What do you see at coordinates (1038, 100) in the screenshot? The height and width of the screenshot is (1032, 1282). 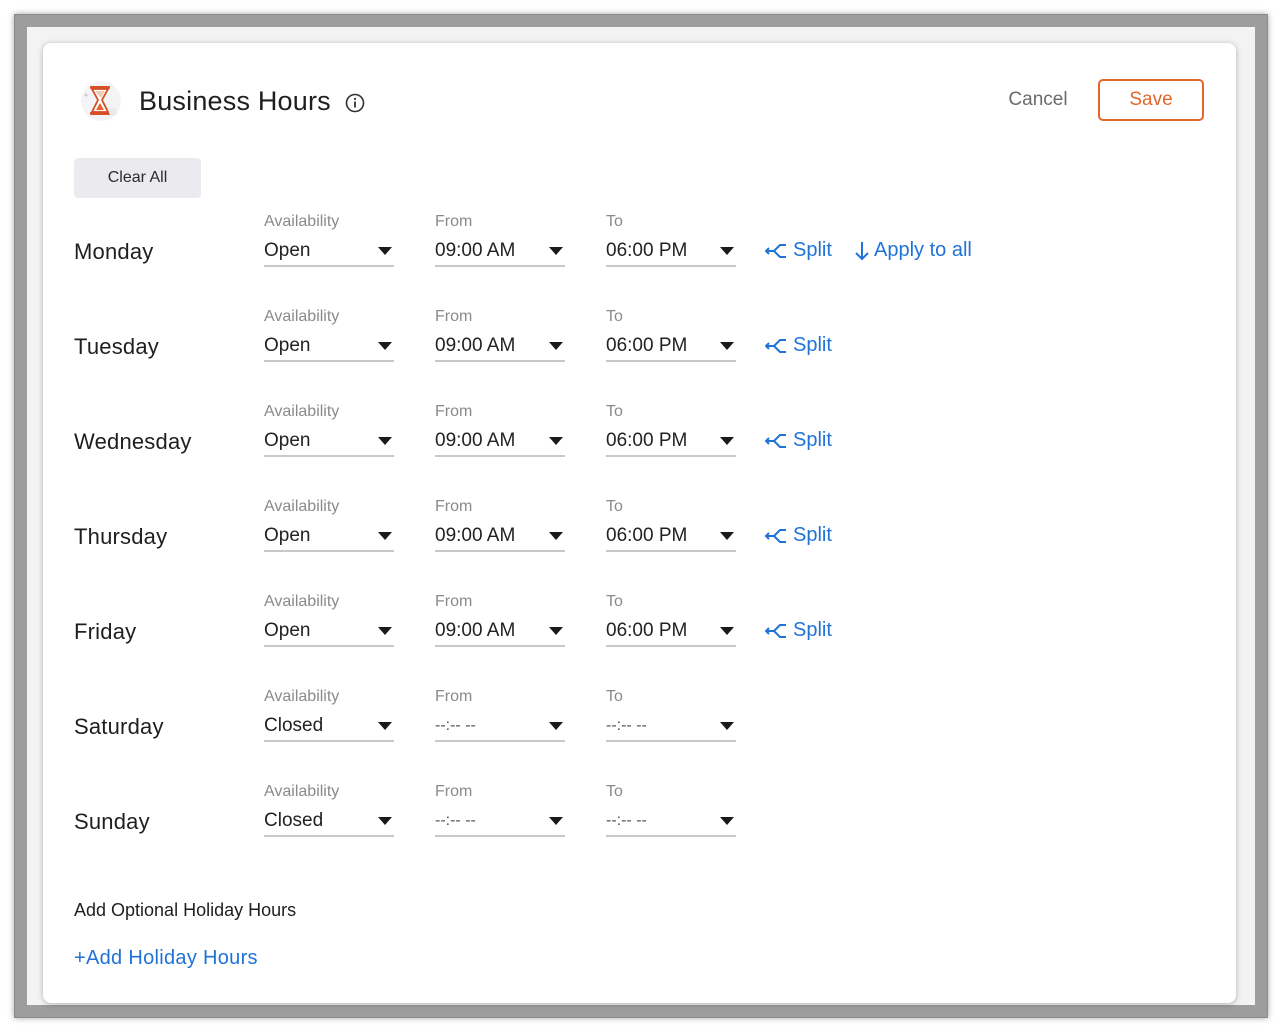 I see `cancel-button: Cancel` at bounding box center [1038, 100].